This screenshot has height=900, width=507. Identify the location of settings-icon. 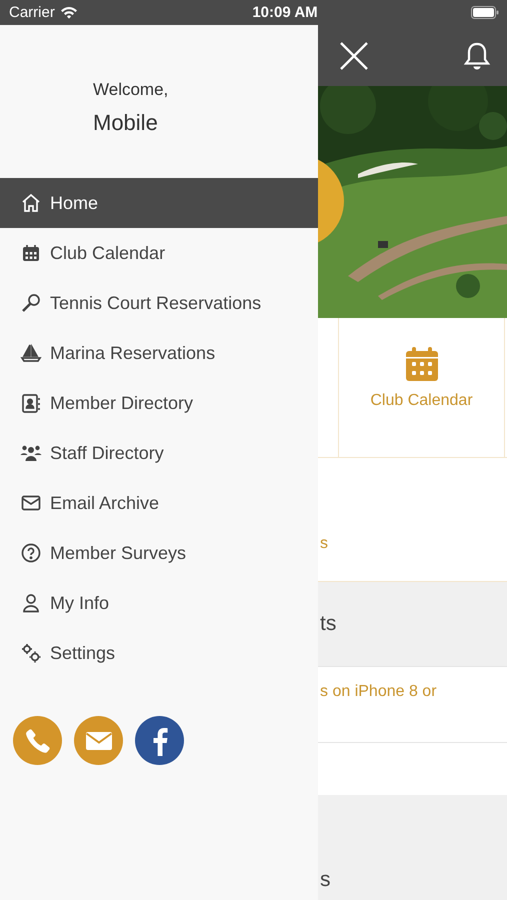
(31, 653).